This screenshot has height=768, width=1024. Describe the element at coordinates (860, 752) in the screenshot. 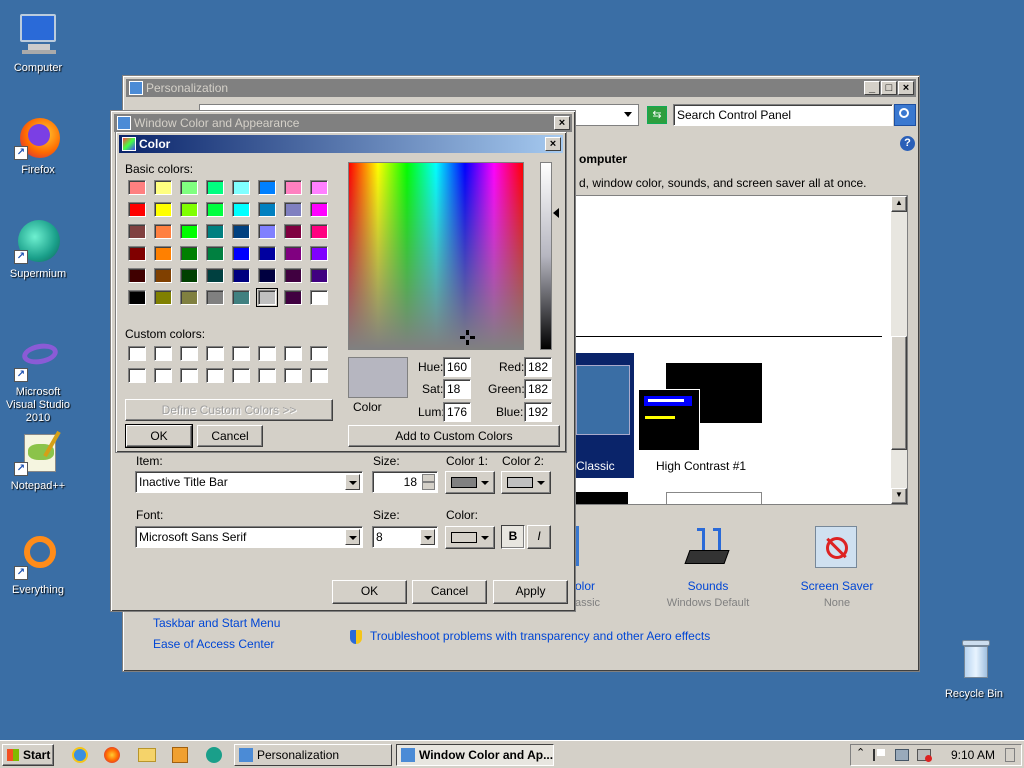

I see `tray-expand-icon: ⌃` at that location.